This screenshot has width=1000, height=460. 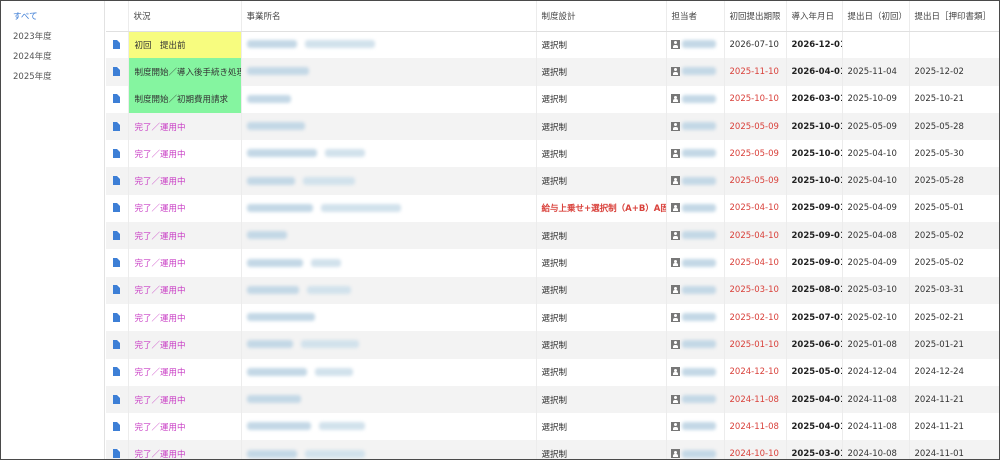 I want to click on person-cell, so click(x=694, y=236).